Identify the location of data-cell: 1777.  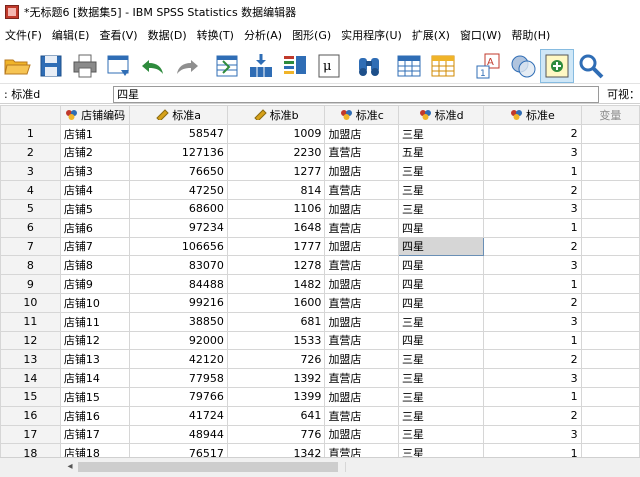
(276, 246).